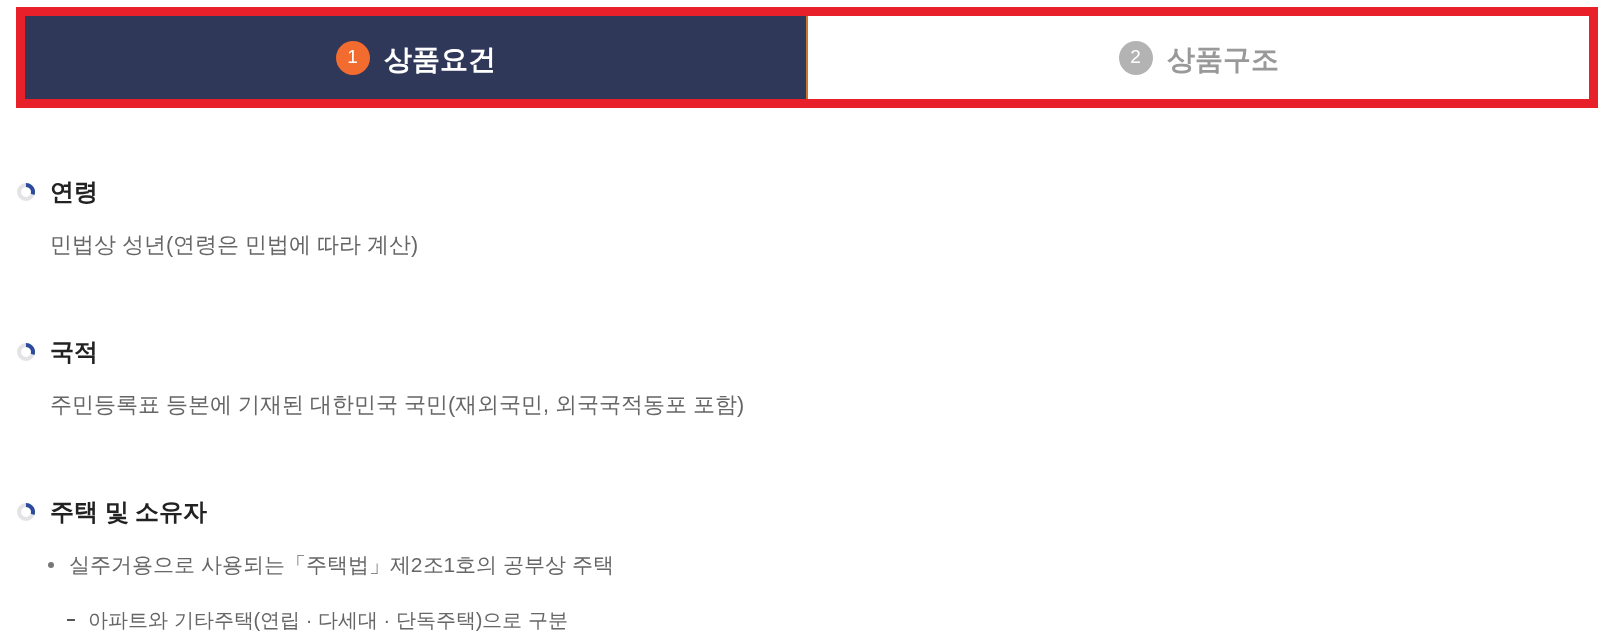 The width and height of the screenshot is (1602, 640). Describe the element at coordinates (397, 405) in the screenshot. I see `section-text: 주민등록표 등본에 기재된 대한민국 국민(재외국민, 외국국적동포 포함)` at that location.